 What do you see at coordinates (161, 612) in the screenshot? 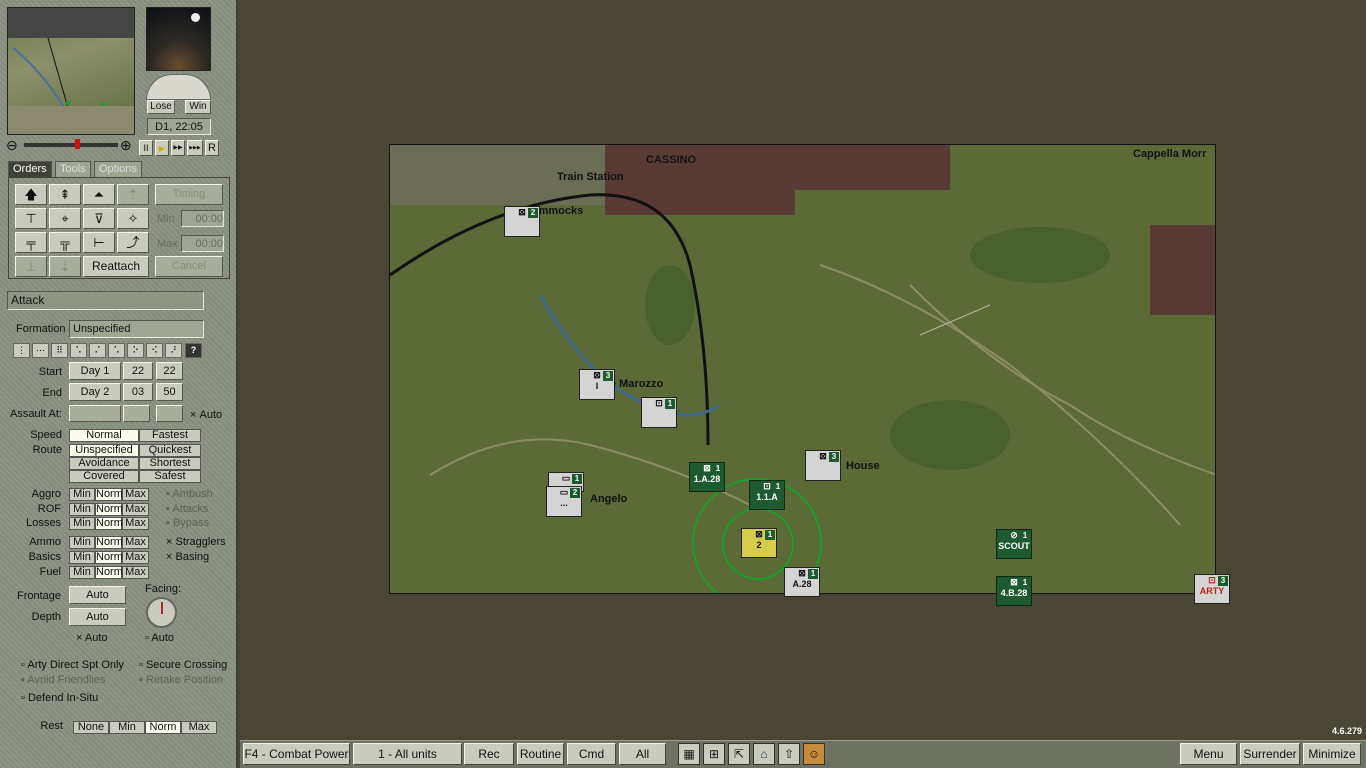
I see `facing-dial` at bounding box center [161, 612].